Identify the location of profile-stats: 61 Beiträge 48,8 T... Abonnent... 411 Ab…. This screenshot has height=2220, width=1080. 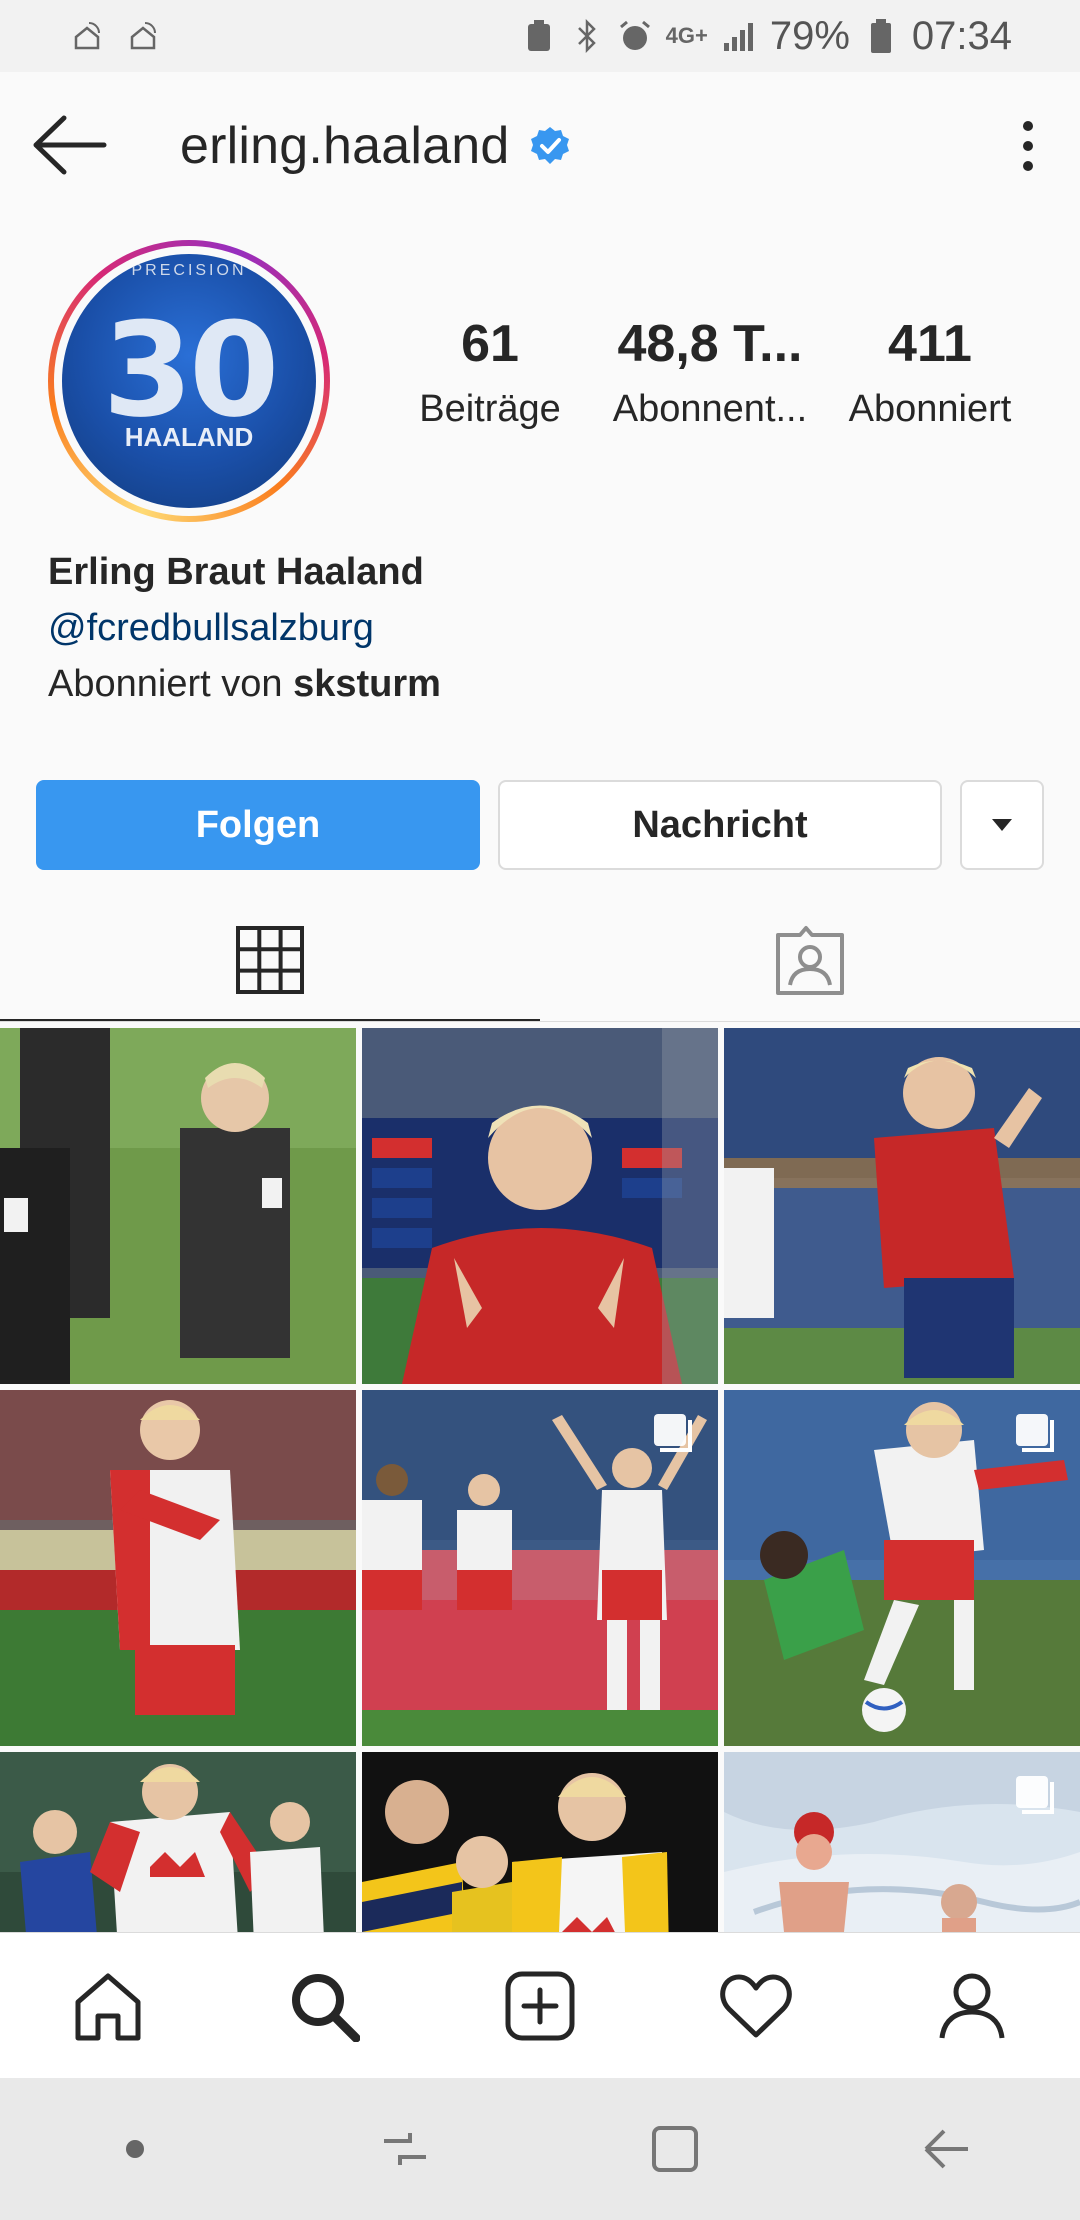
(710, 374).